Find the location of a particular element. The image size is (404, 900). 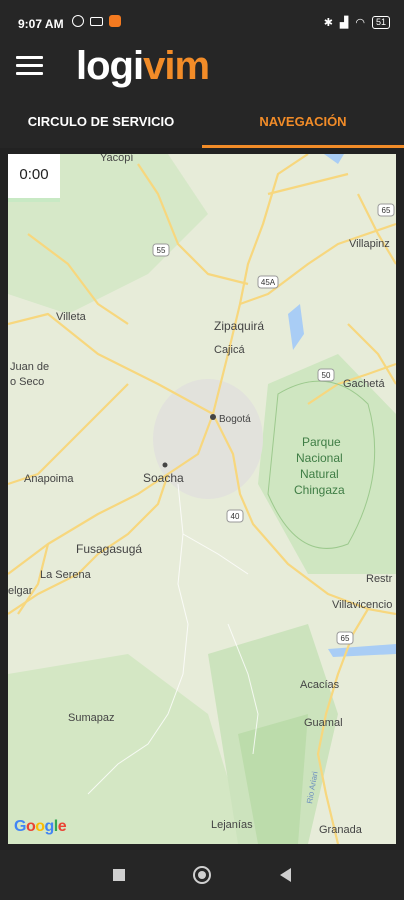

tab-navegacion: NAVEGACIÓN is located at coordinates (303, 123).